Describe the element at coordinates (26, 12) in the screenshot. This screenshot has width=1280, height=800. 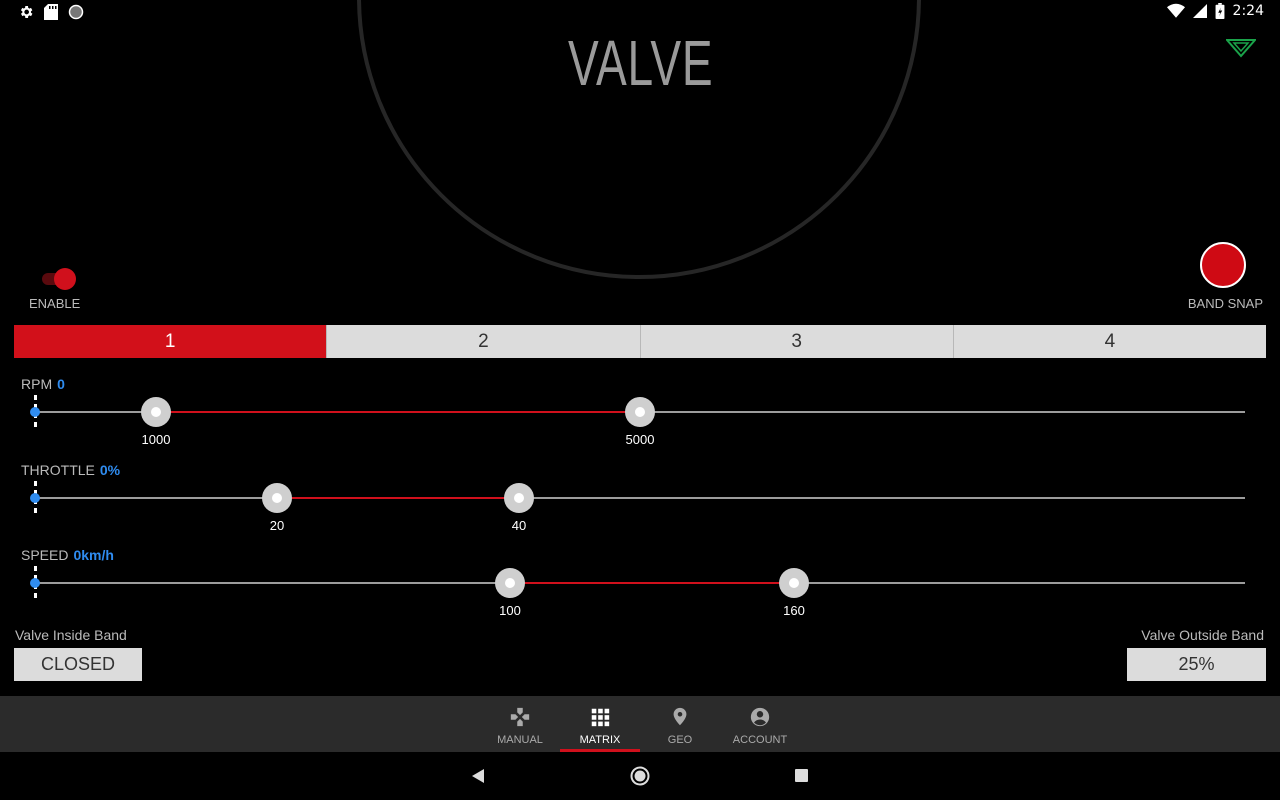
I see `gear-icon` at that location.